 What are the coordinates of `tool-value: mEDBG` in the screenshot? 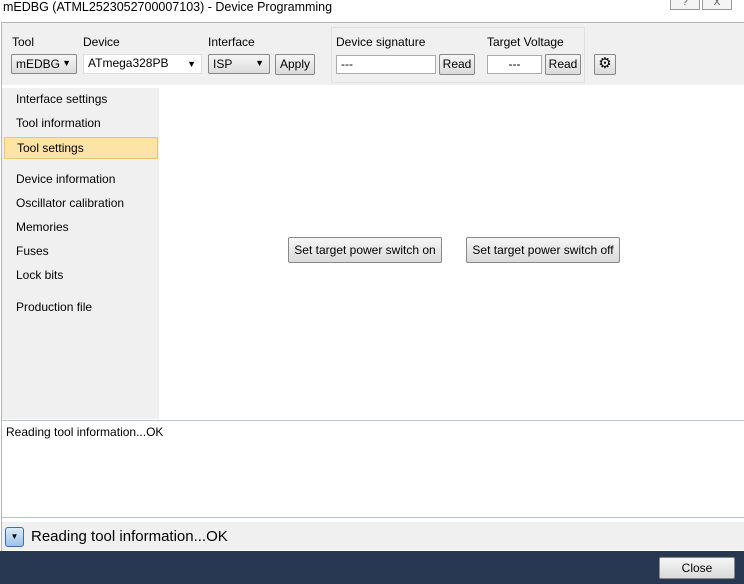 It's located at (38, 64).